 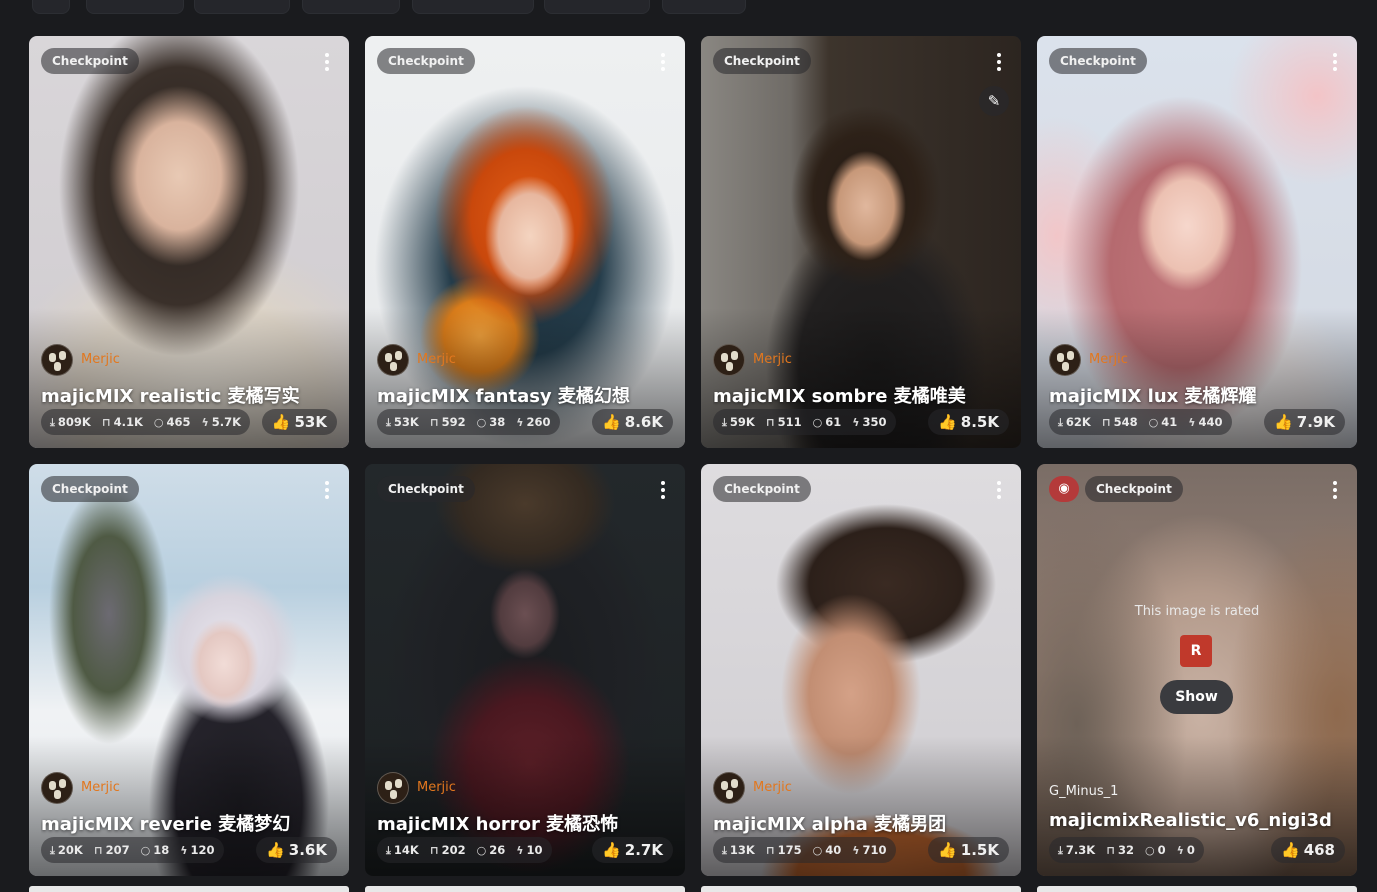 What do you see at coordinates (1126, 850) in the screenshot?
I see `stats-bar: ⤓ 7.3K ⊓ 32 ○ 0 ϟ0` at bounding box center [1126, 850].